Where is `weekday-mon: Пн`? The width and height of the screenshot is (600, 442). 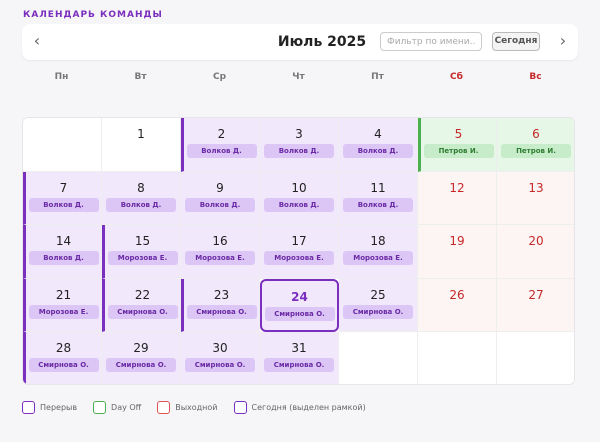 weekday-mon: Пн is located at coordinates (61, 77).